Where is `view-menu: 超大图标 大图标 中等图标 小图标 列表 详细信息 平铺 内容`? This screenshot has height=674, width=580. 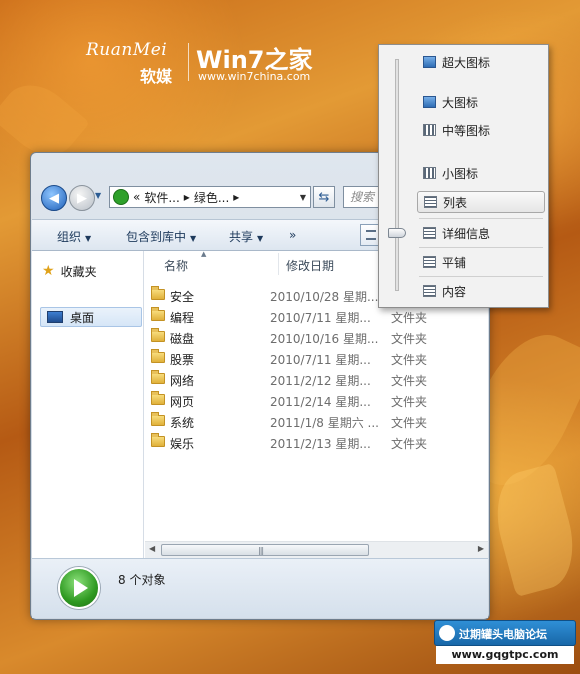 view-menu: 超大图标 大图标 中等图标 小图标 列表 详细信息 平铺 内容 is located at coordinates (463, 176).